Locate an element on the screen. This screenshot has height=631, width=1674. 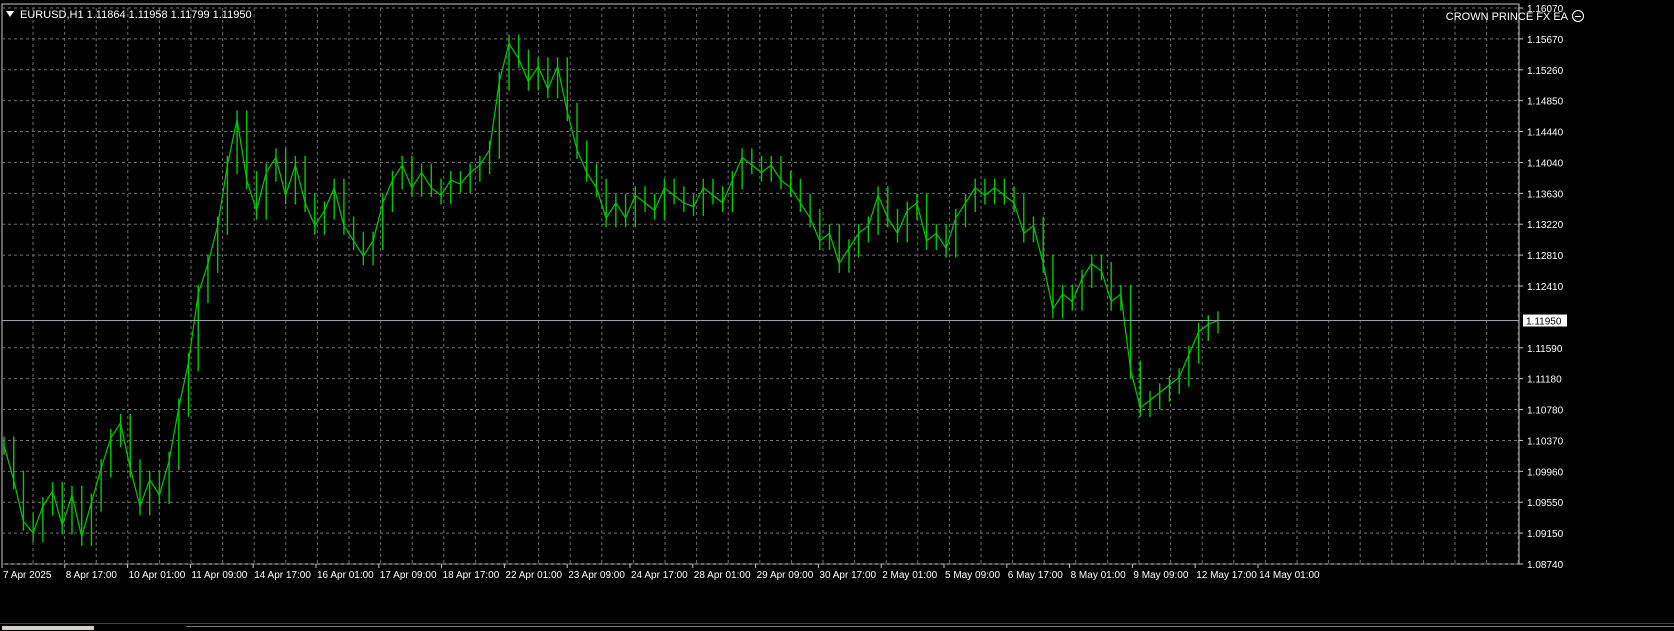
y-tick-label: 1.09150 is located at coordinates (1545, 534).